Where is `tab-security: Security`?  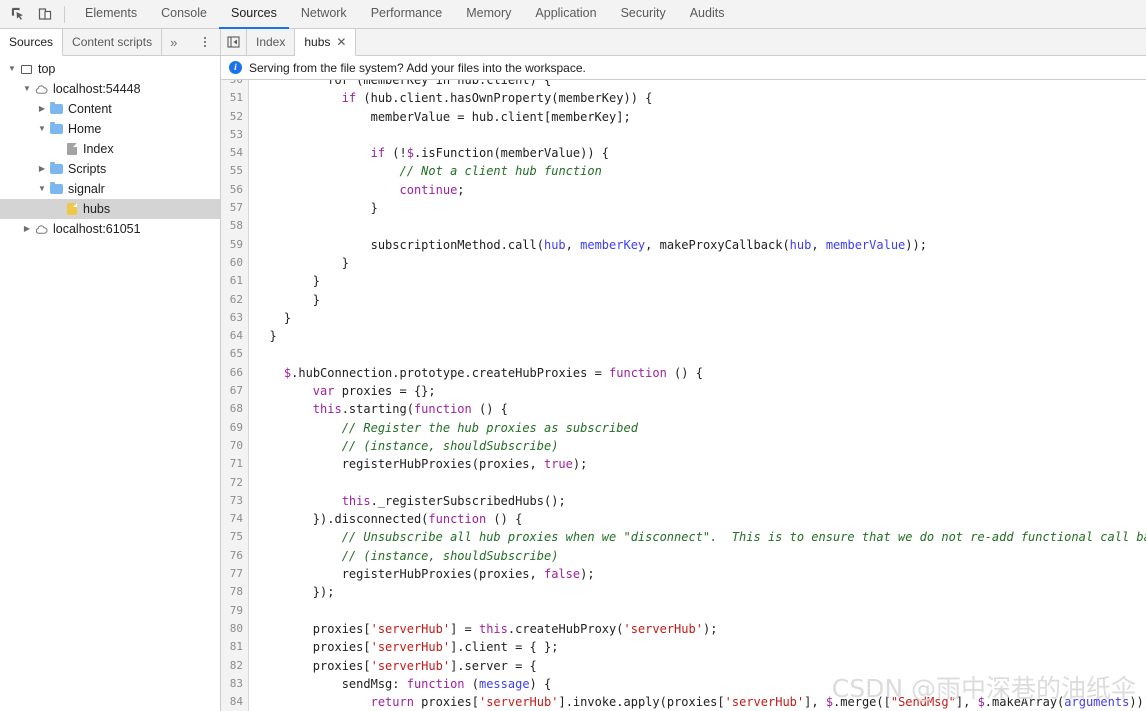 tab-security: Security is located at coordinates (643, 14).